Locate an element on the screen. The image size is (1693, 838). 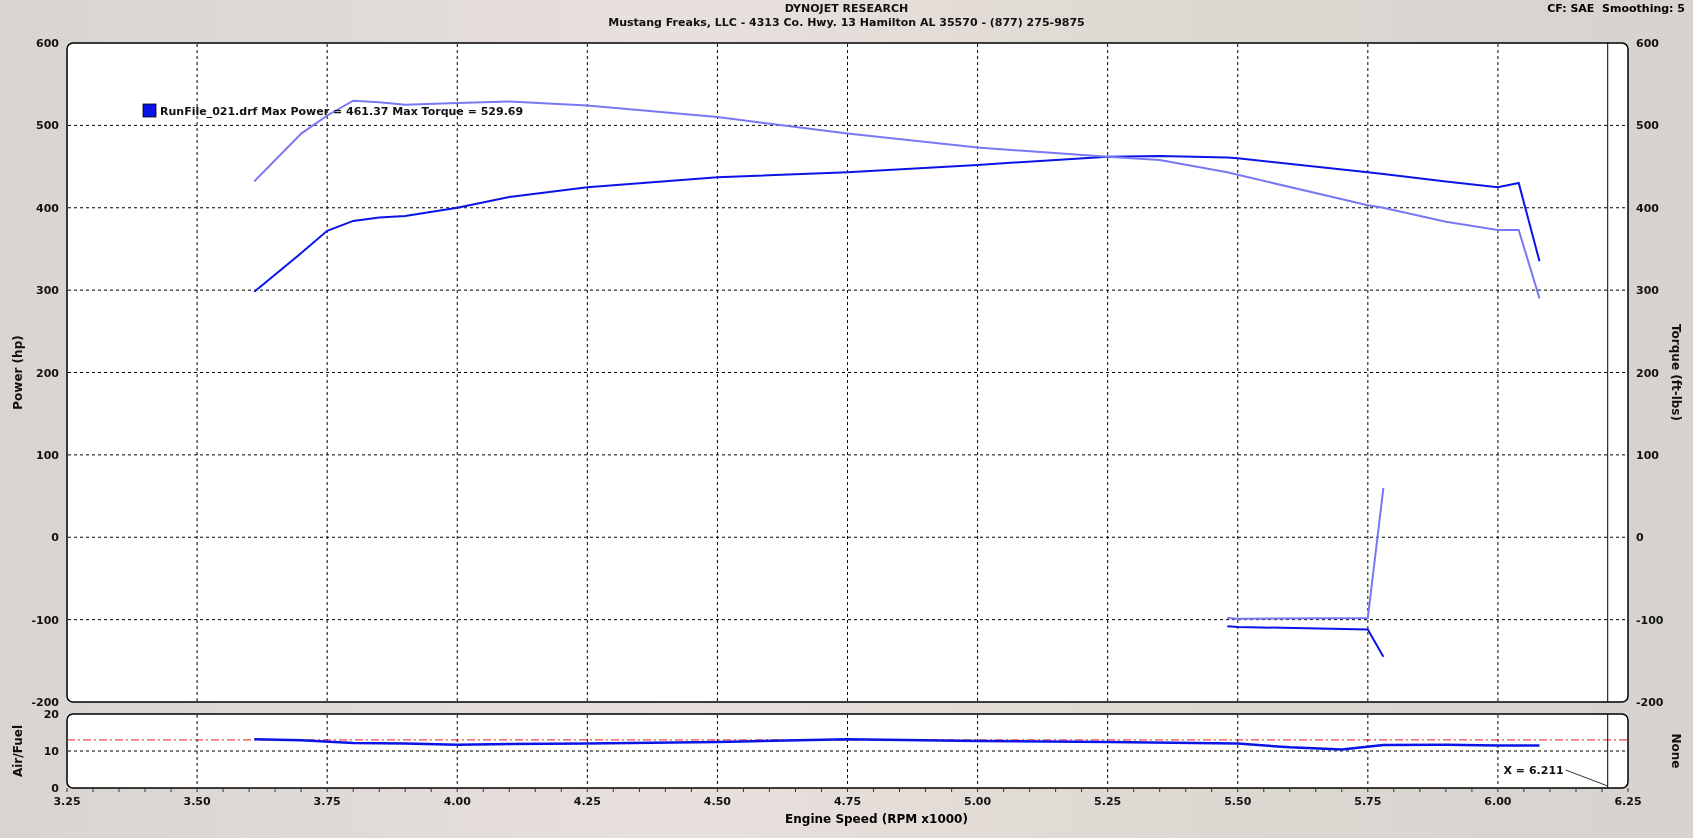
y-axis-title: None is located at coordinates (1676, 751).